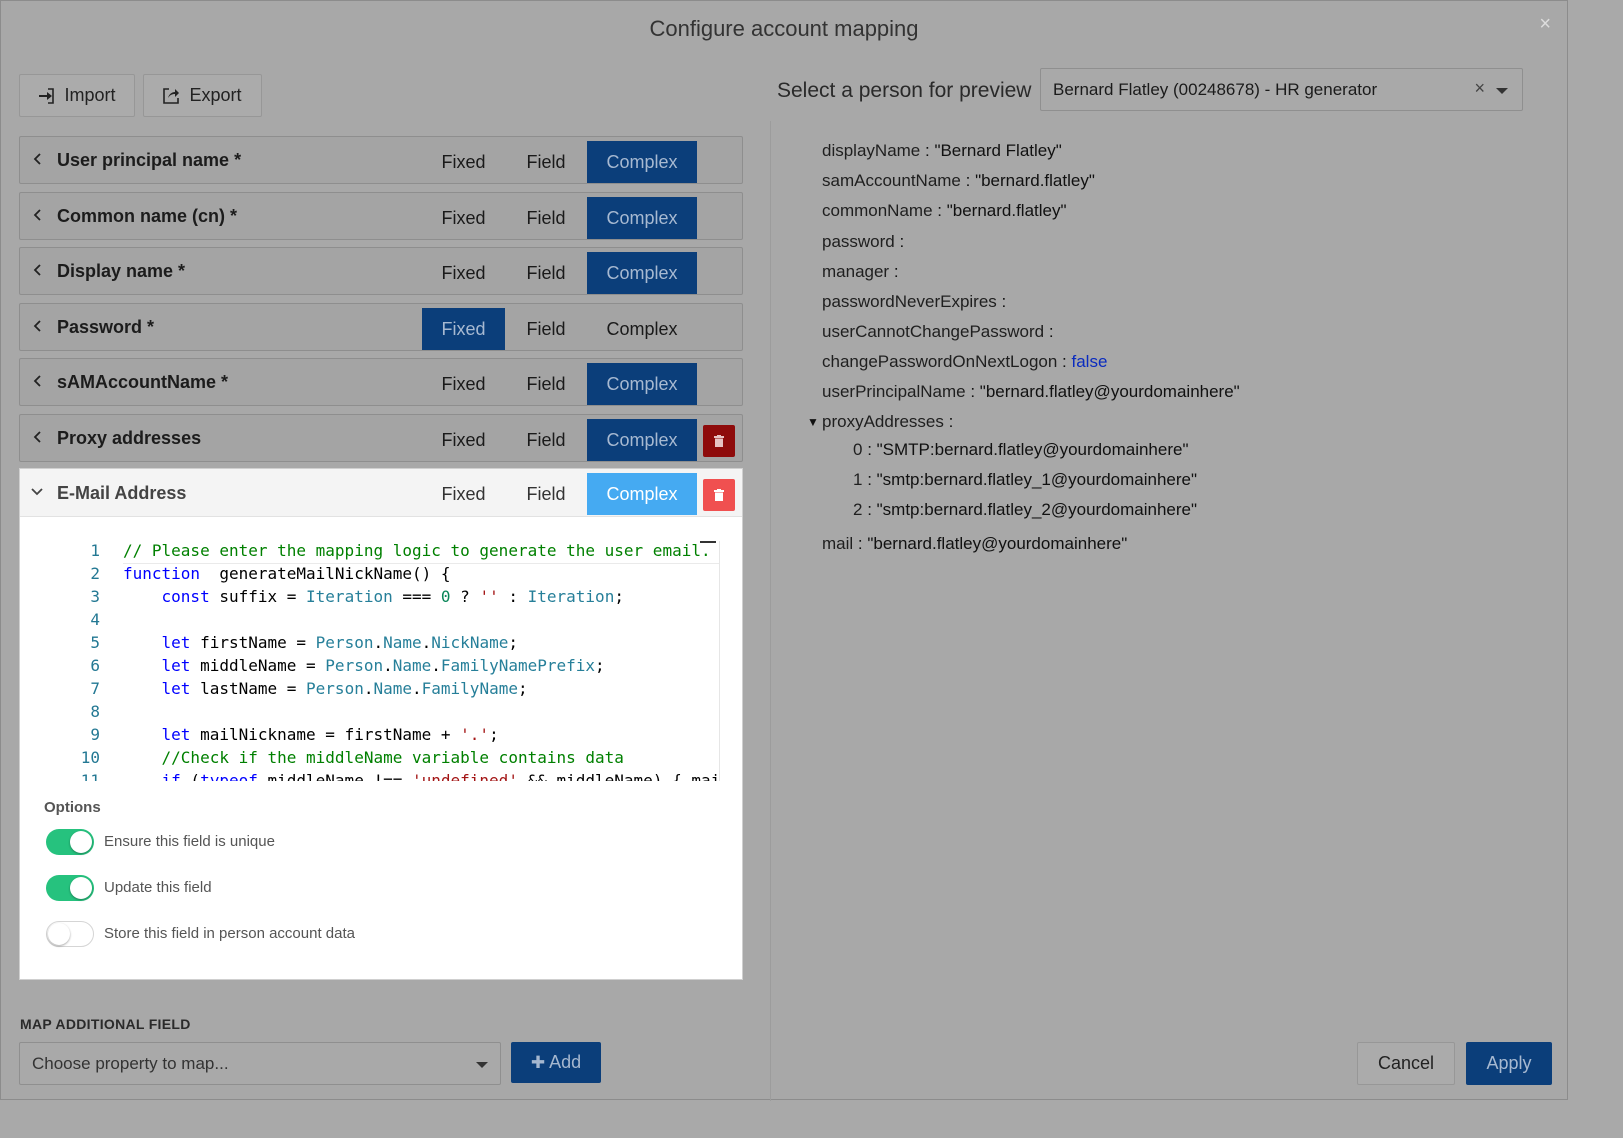 This screenshot has width=1623, height=1138. What do you see at coordinates (513, 642) in the screenshot?
I see `code-token: ;` at bounding box center [513, 642].